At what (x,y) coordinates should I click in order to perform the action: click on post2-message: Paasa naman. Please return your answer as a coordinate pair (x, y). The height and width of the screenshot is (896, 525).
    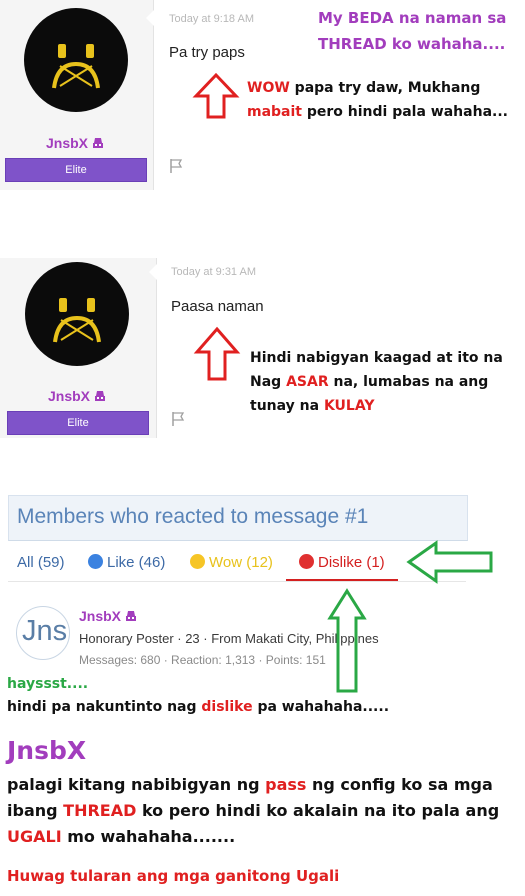
    Looking at the image, I should click on (217, 306).